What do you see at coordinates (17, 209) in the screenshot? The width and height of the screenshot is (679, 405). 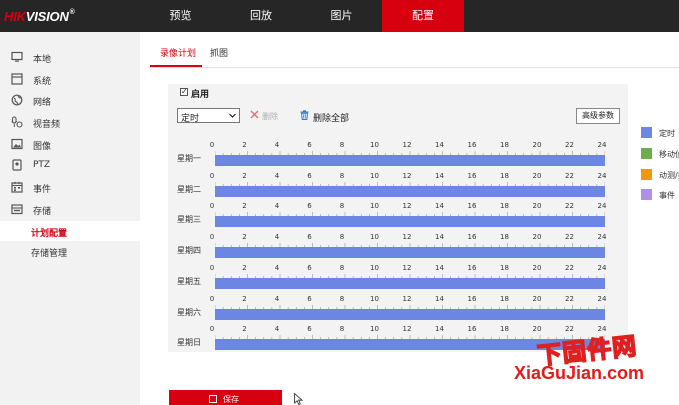 I see `storage-icon` at bounding box center [17, 209].